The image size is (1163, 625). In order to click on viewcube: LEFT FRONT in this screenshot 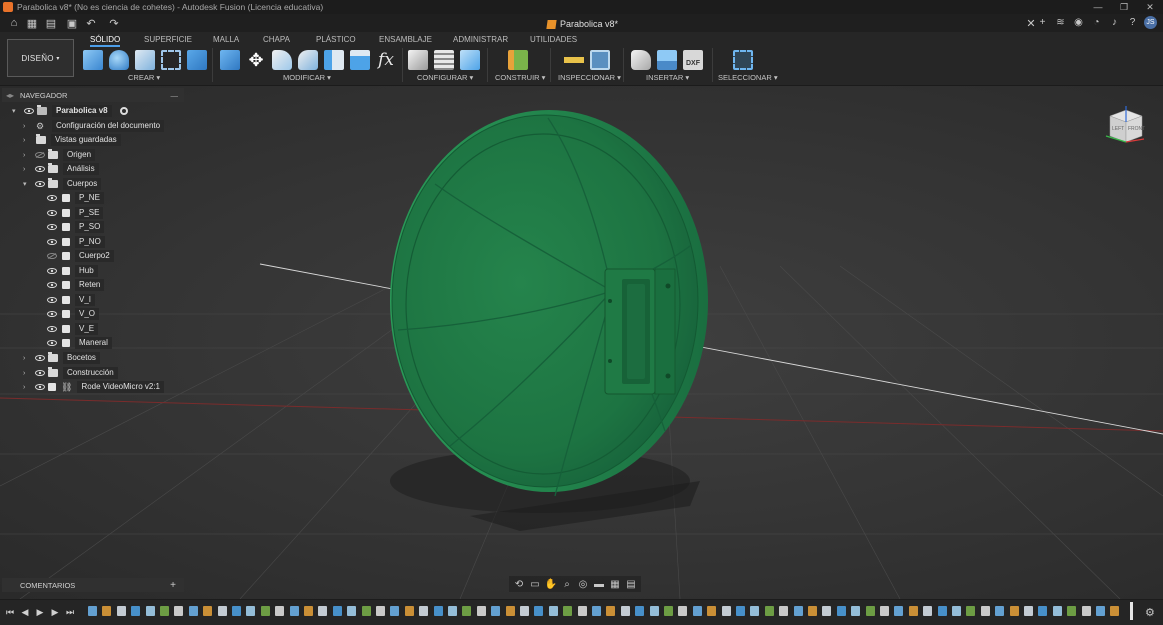, I will do `click(1125, 126)`.